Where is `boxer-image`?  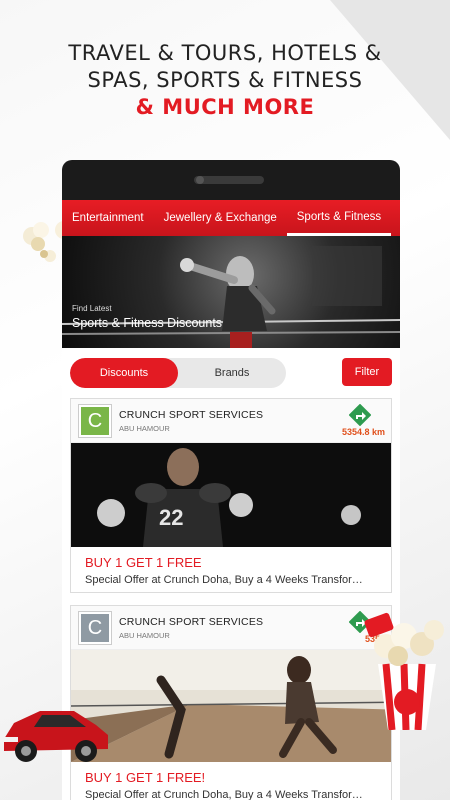
boxer-image is located at coordinates (231, 297).